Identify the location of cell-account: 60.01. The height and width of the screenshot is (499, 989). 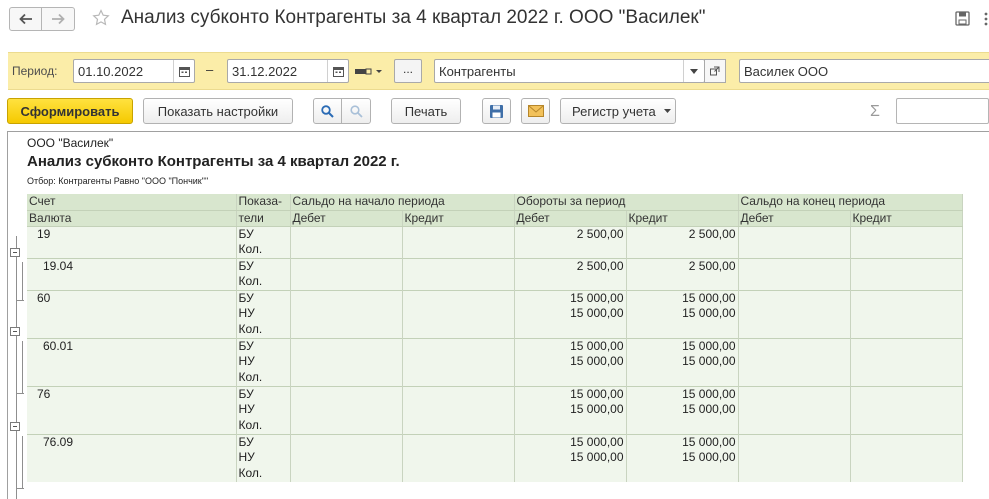
(132, 345).